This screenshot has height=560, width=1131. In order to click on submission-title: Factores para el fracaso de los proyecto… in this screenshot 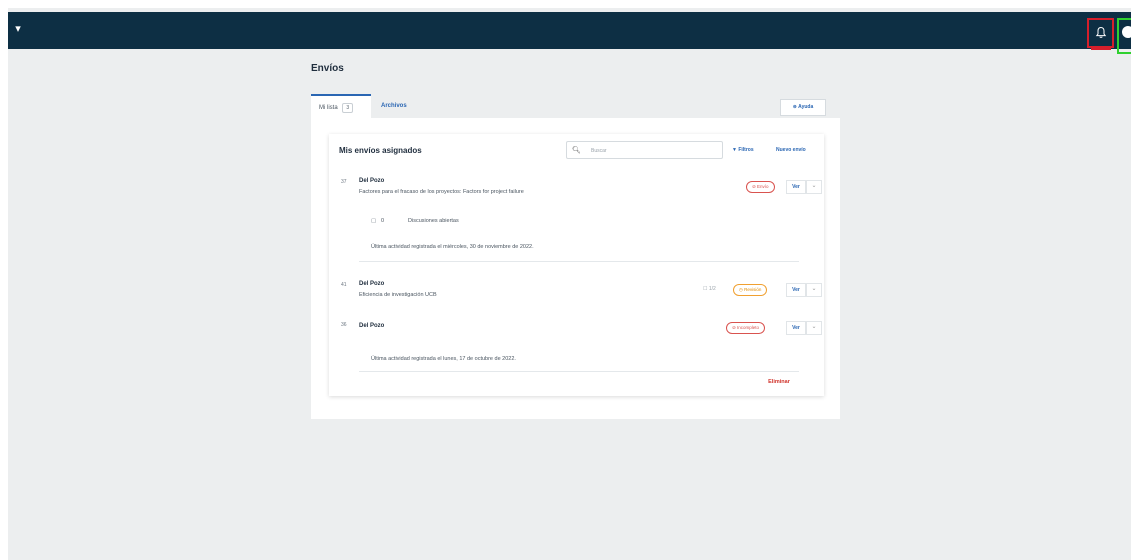, I will do `click(441, 192)`.